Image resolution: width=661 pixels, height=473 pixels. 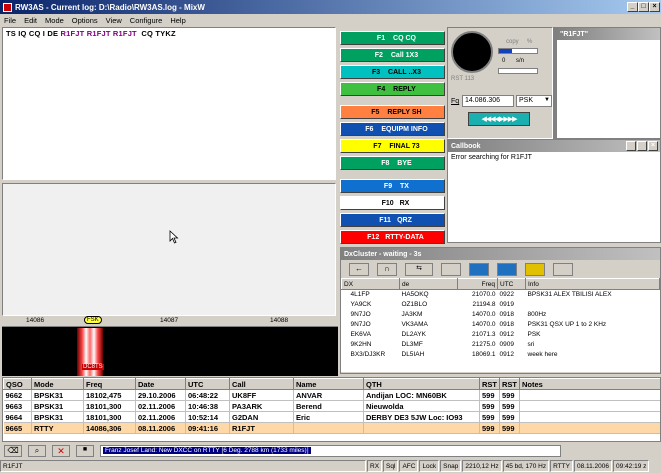 I want to click on waterfall-display: 14086 14087 14088 FSK DC8TS, so click(x=170, y=346).